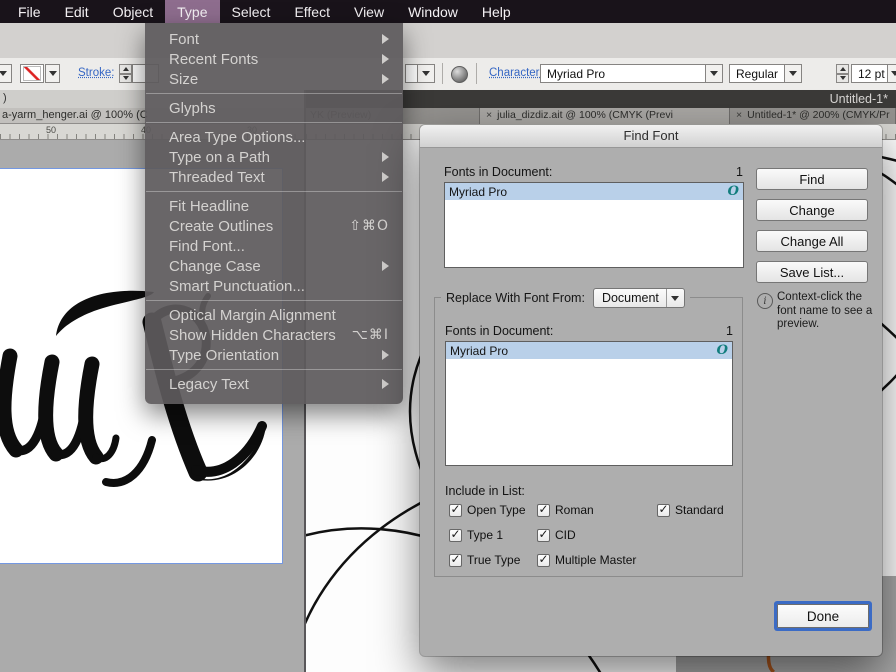  What do you see at coordinates (638, 298) in the screenshot?
I see `replace-source-select: Document` at bounding box center [638, 298].